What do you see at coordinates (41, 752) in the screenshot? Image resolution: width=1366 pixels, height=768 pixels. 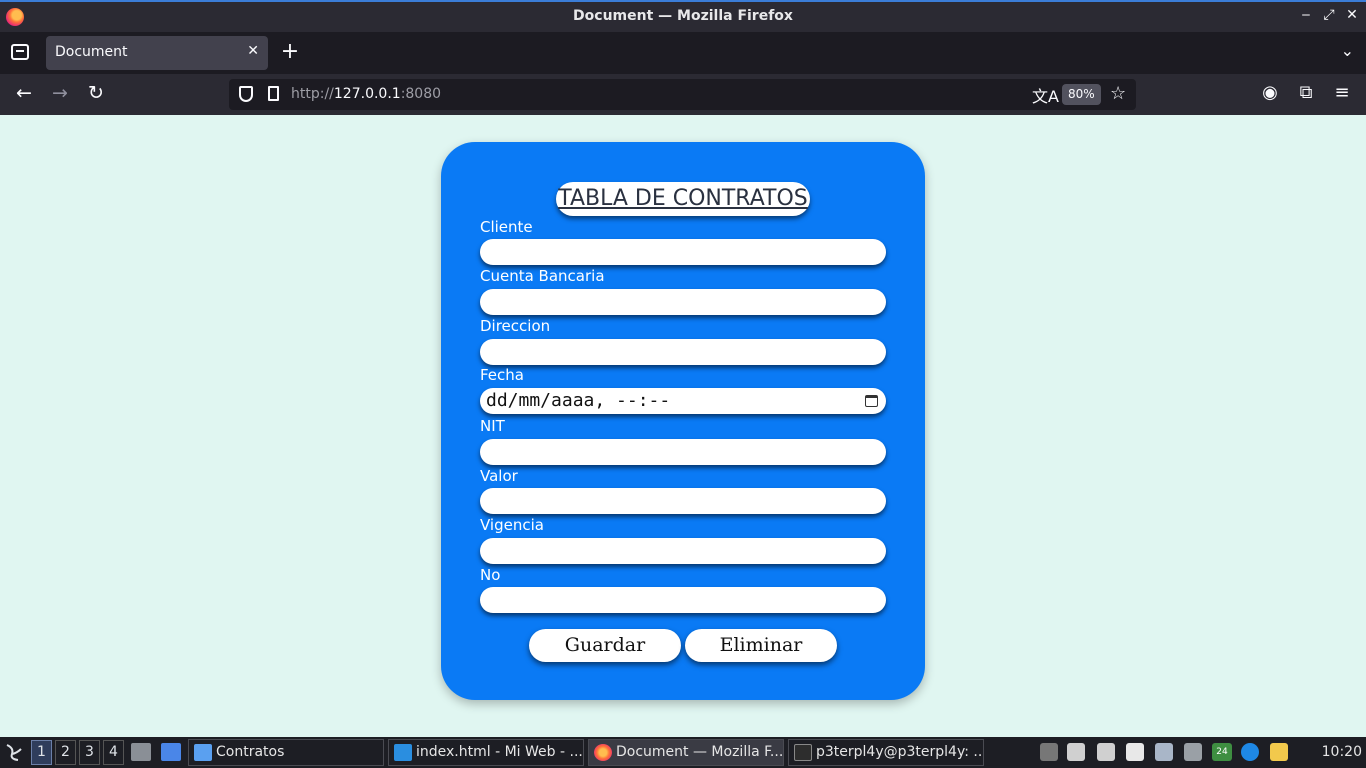 I see `workspace-1: 1` at bounding box center [41, 752].